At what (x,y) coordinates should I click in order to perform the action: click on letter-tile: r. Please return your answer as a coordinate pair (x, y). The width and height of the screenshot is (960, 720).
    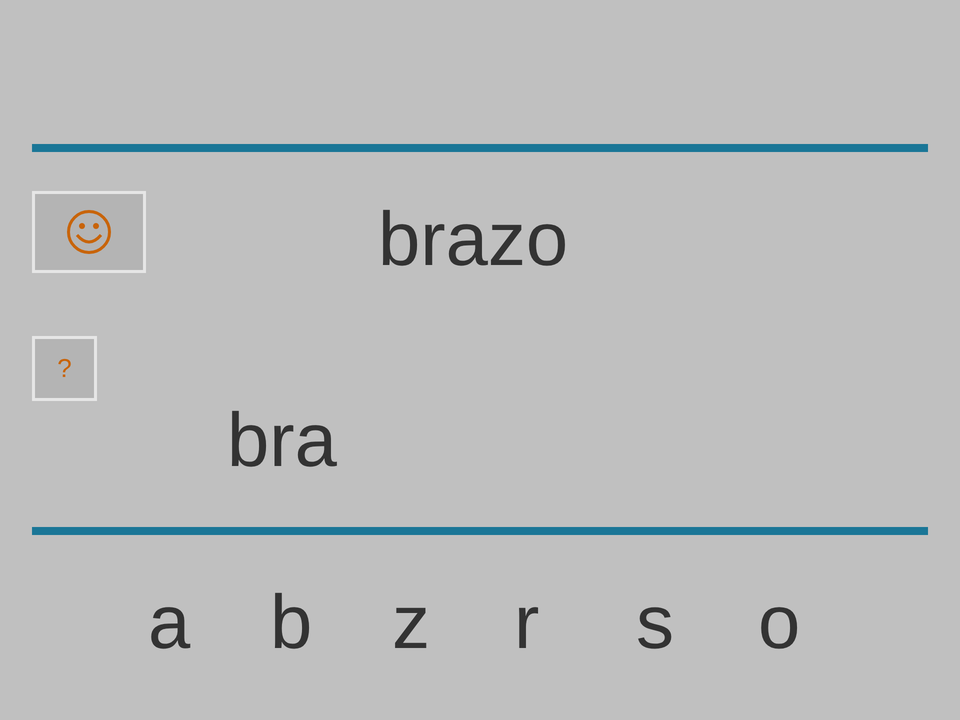
    Looking at the image, I should click on (575, 623).